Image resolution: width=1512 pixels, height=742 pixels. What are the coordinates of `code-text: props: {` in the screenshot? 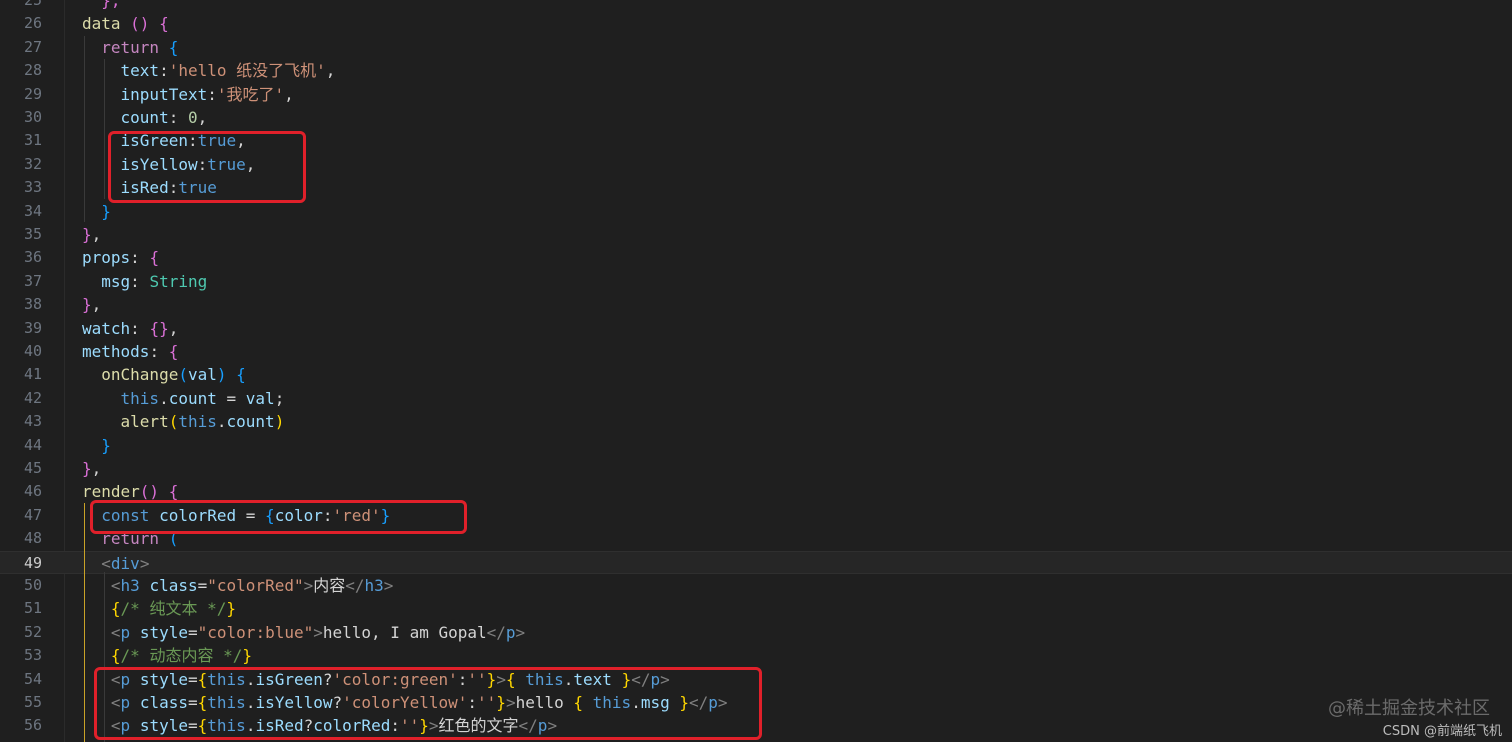 It's located at (120, 257).